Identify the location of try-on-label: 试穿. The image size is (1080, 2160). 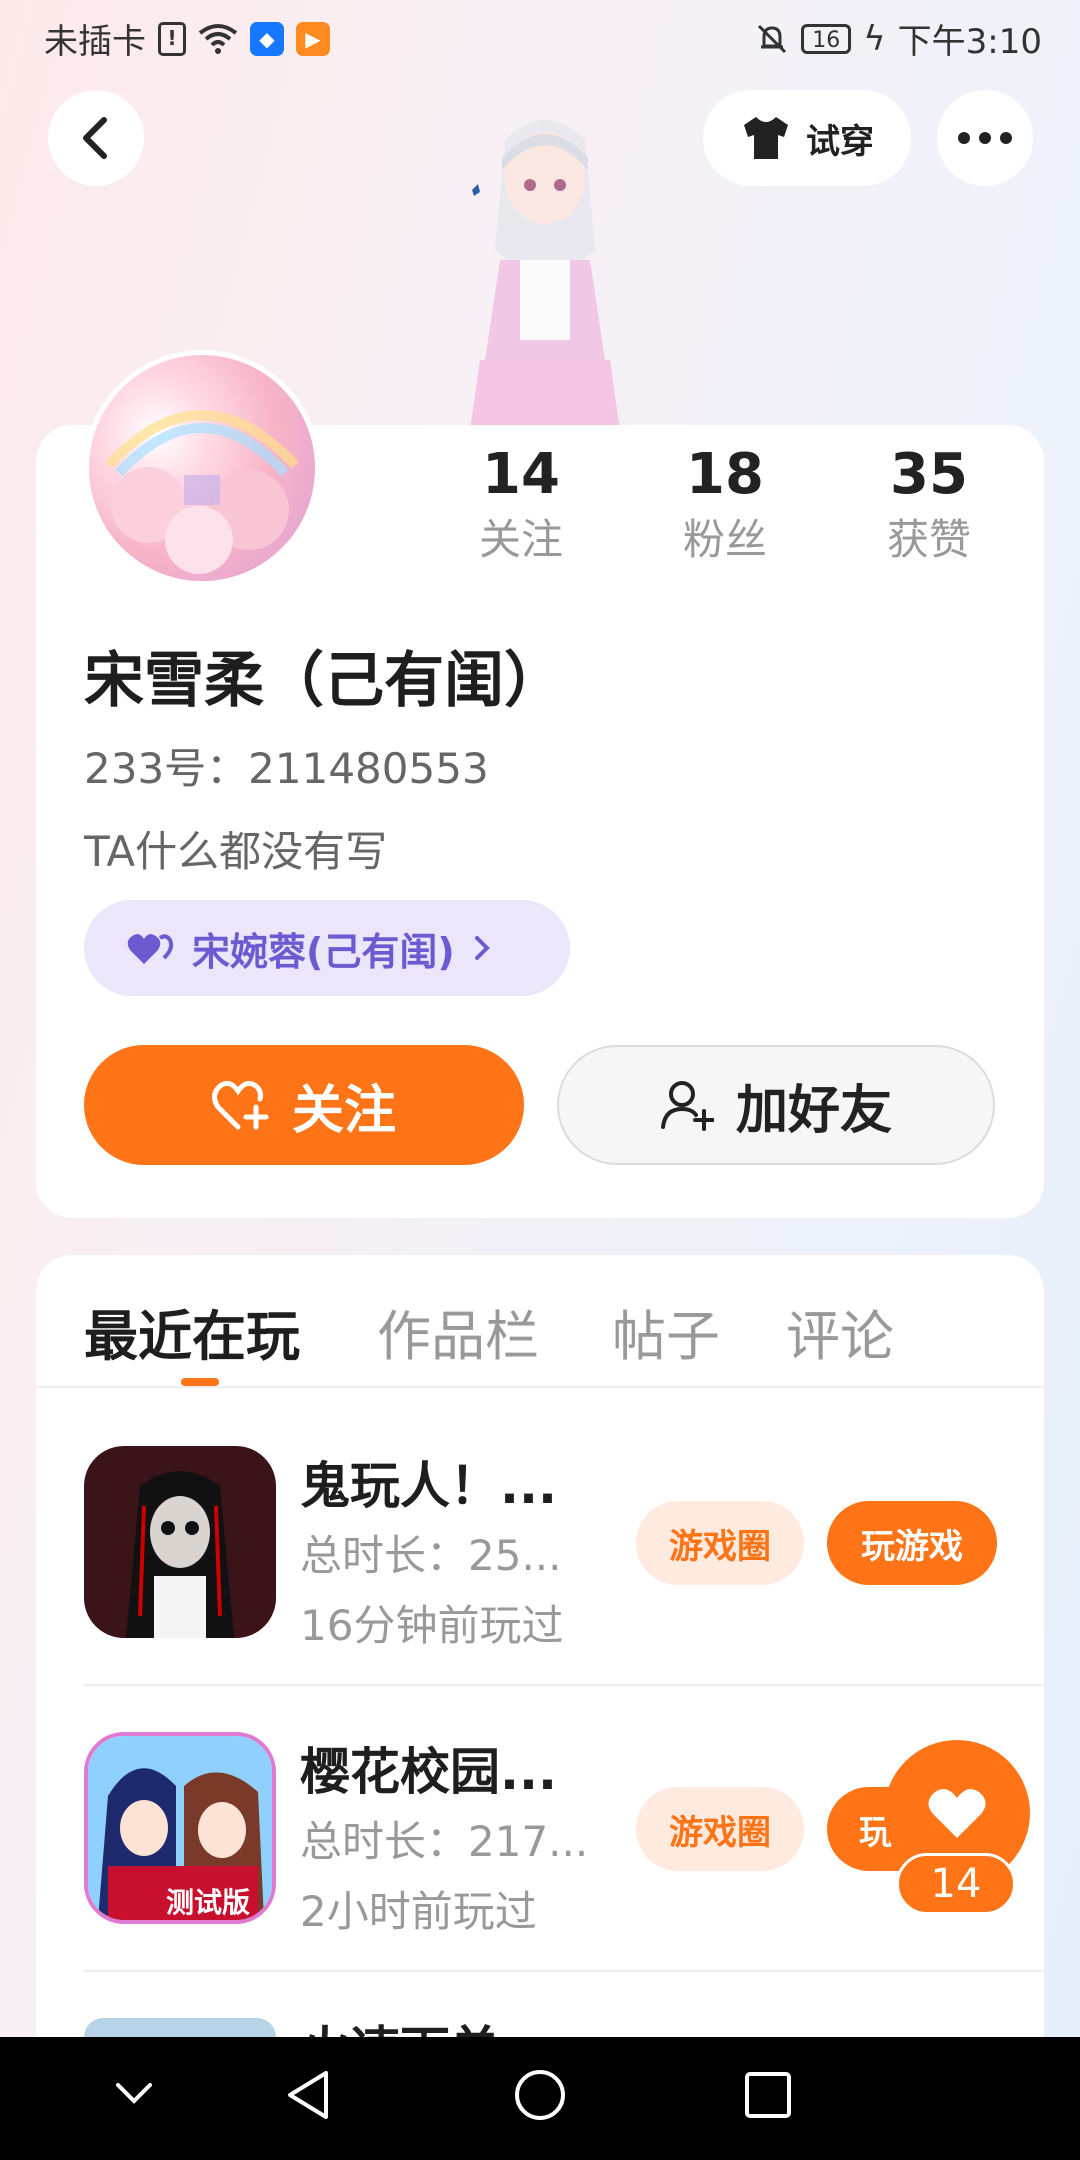
(840, 141).